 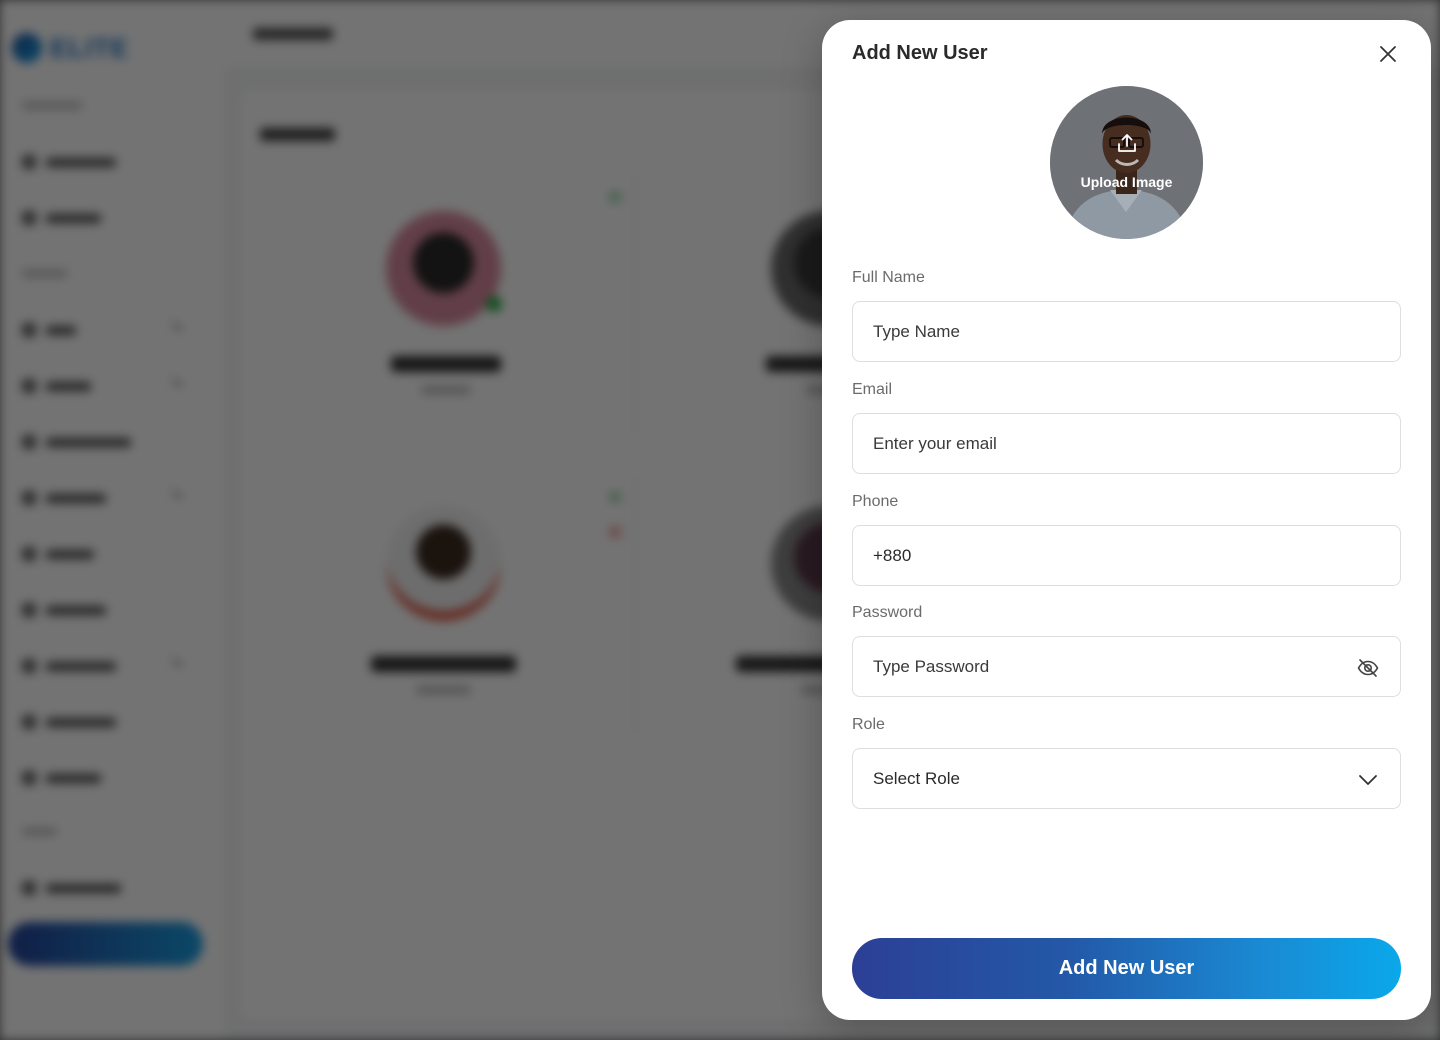 I want to click on password-label: Password, so click(x=887, y=612).